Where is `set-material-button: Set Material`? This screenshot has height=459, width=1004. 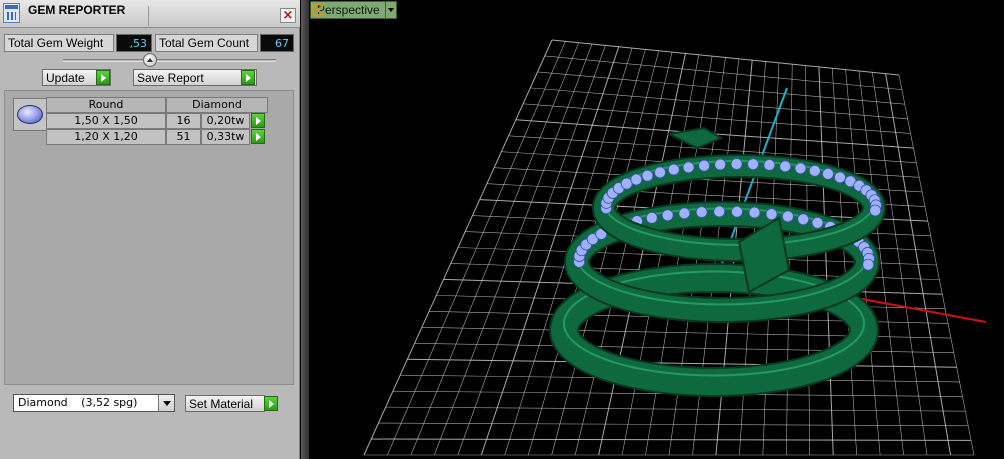
set-material-button: Set Material is located at coordinates (225, 403).